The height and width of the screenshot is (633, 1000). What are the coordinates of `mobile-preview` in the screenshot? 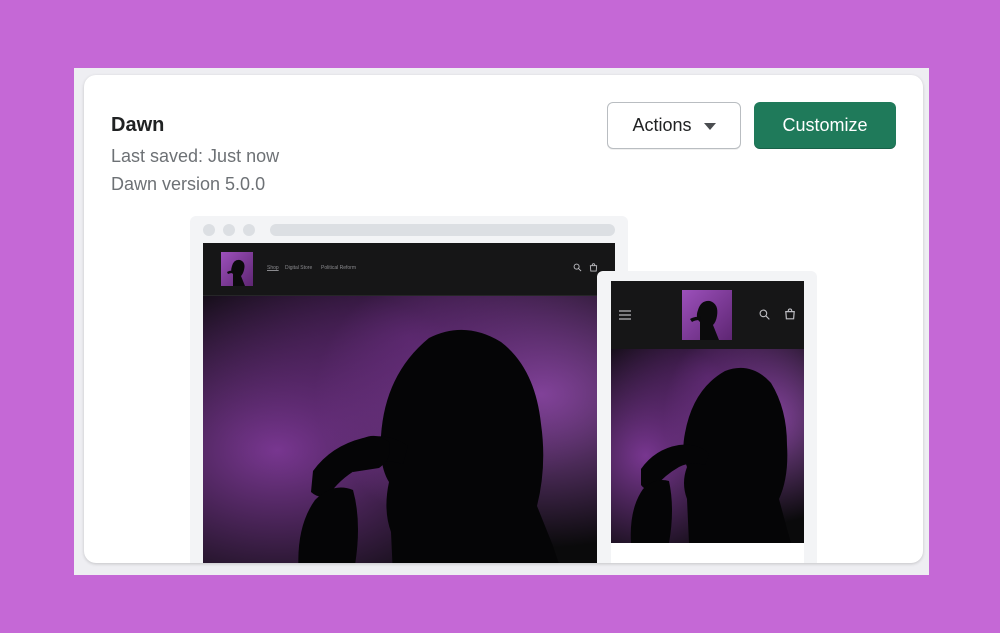 It's located at (707, 417).